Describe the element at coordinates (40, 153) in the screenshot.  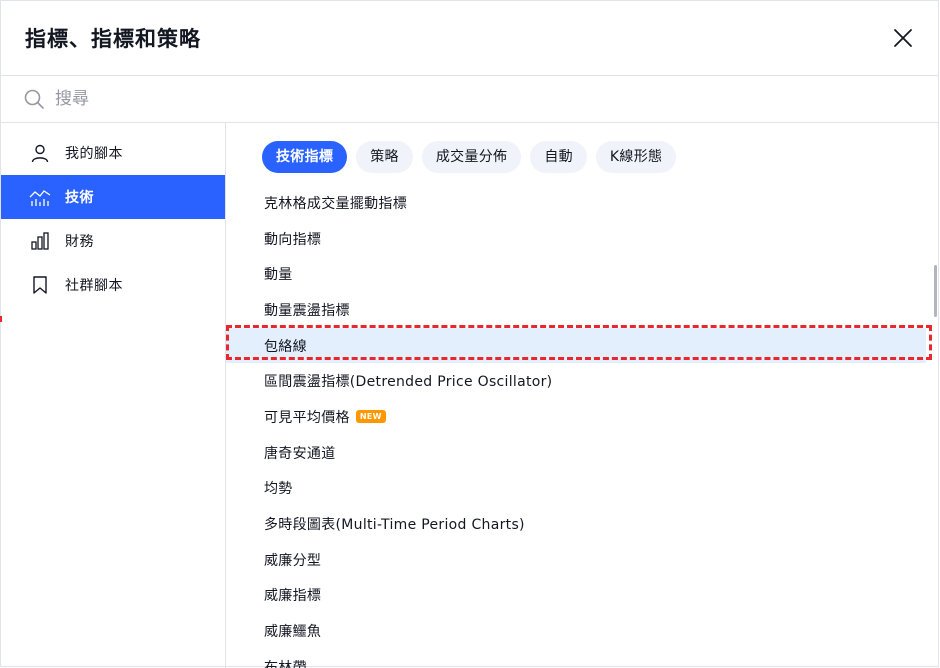
I see `user-icon` at that location.